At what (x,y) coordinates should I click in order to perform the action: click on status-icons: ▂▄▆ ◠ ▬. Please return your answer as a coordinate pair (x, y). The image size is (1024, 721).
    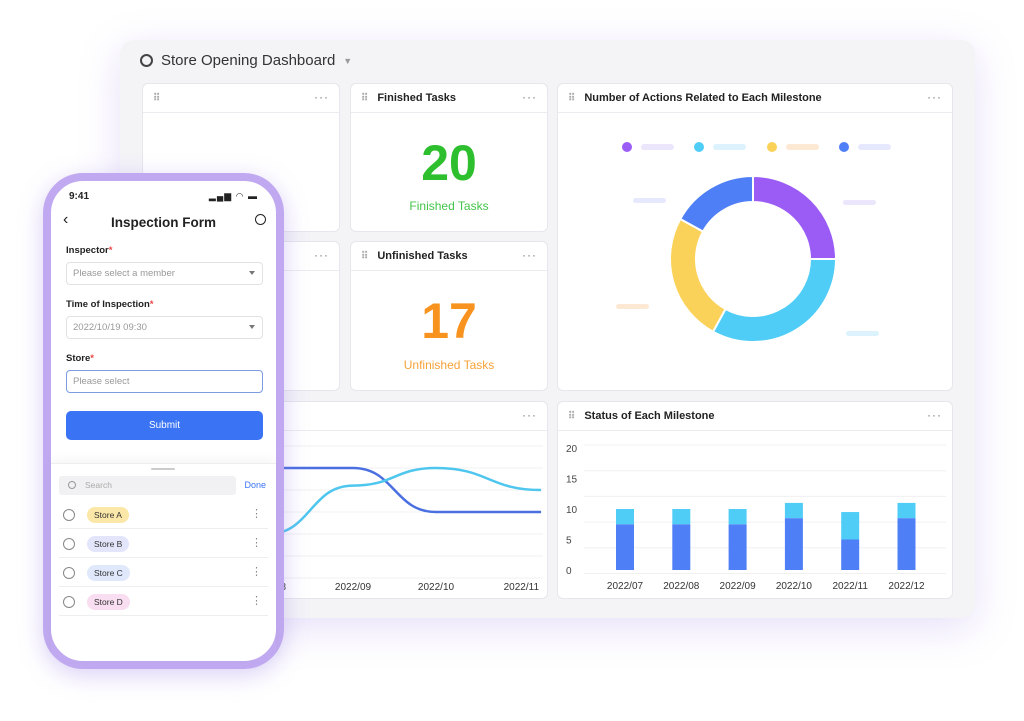
    Looking at the image, I should click on (233, 196).